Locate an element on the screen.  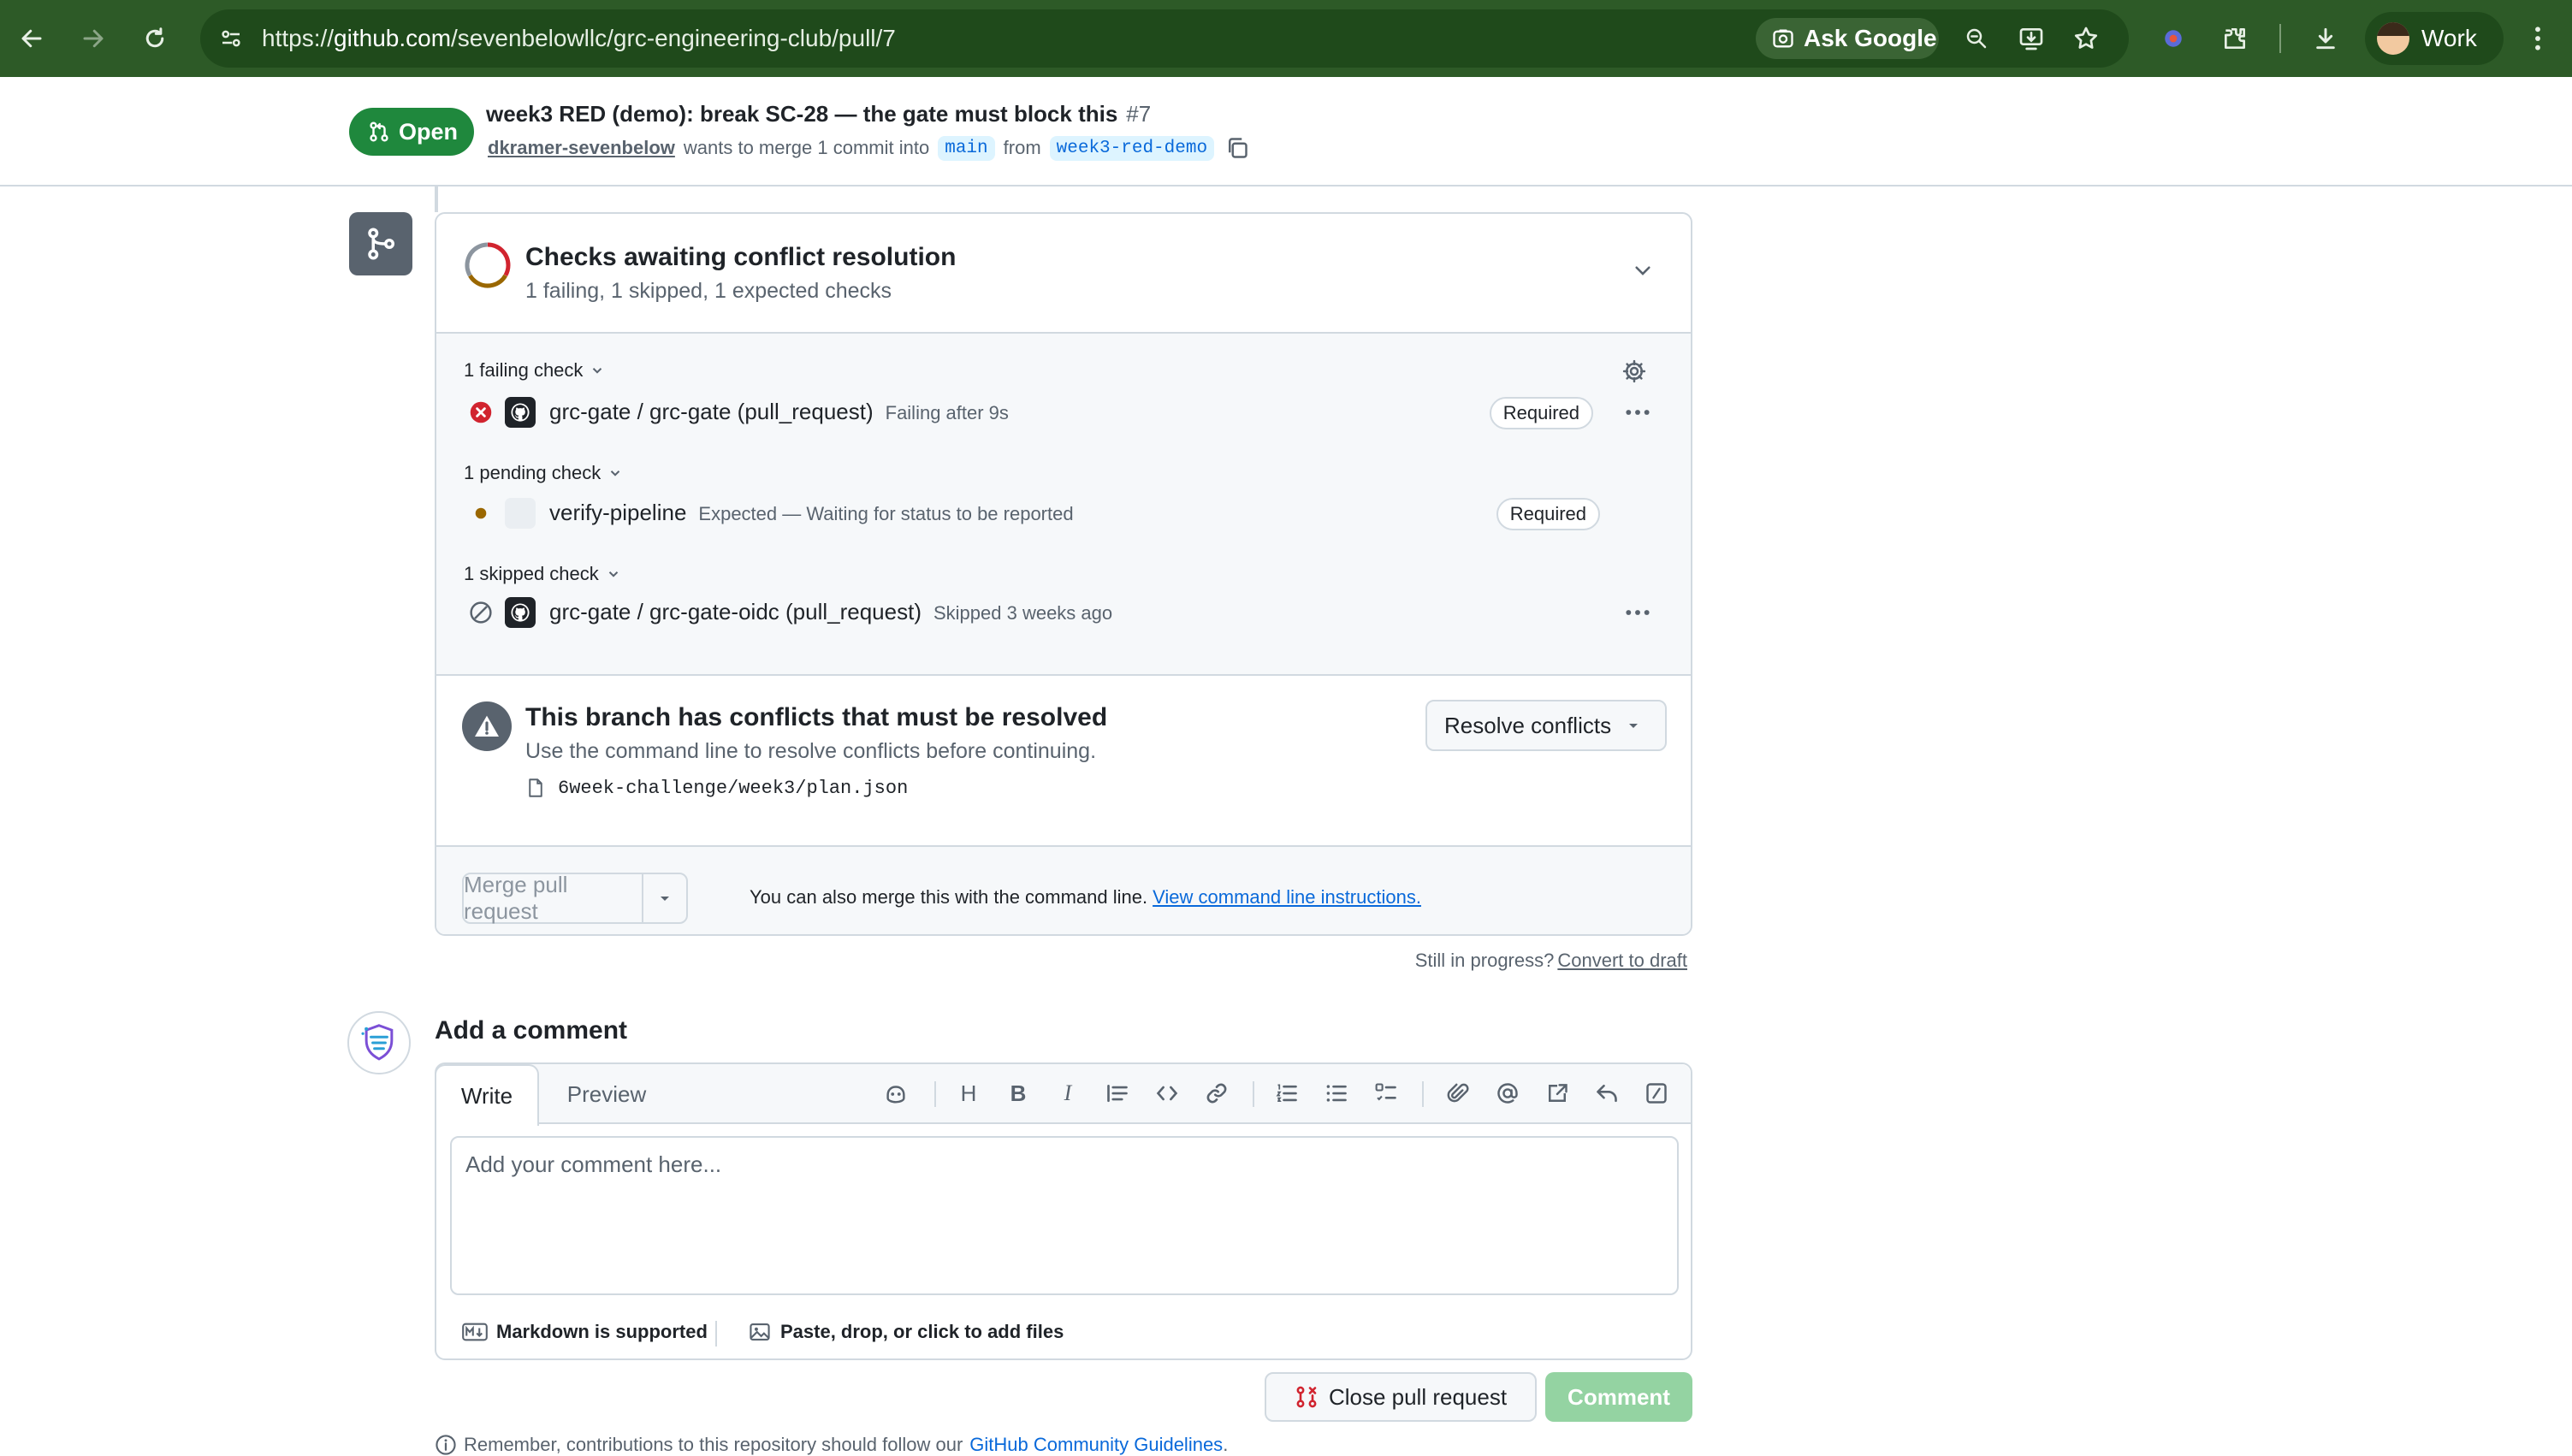
merge-pull-request-button: Merge pull request is located at coordinates (553, 898).